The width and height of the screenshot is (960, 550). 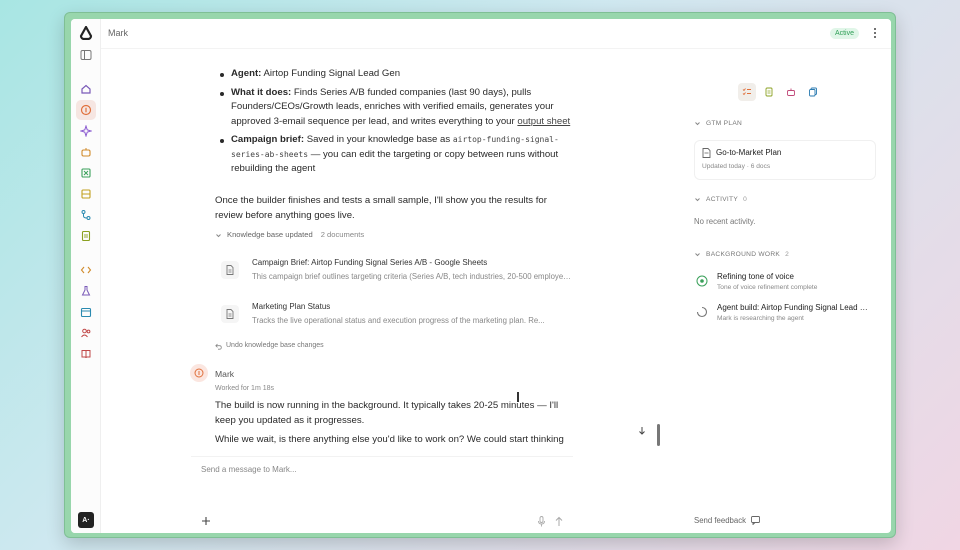 I want to click on gtm-plan-header: GTM PLAN, so click(x=718, y=123).